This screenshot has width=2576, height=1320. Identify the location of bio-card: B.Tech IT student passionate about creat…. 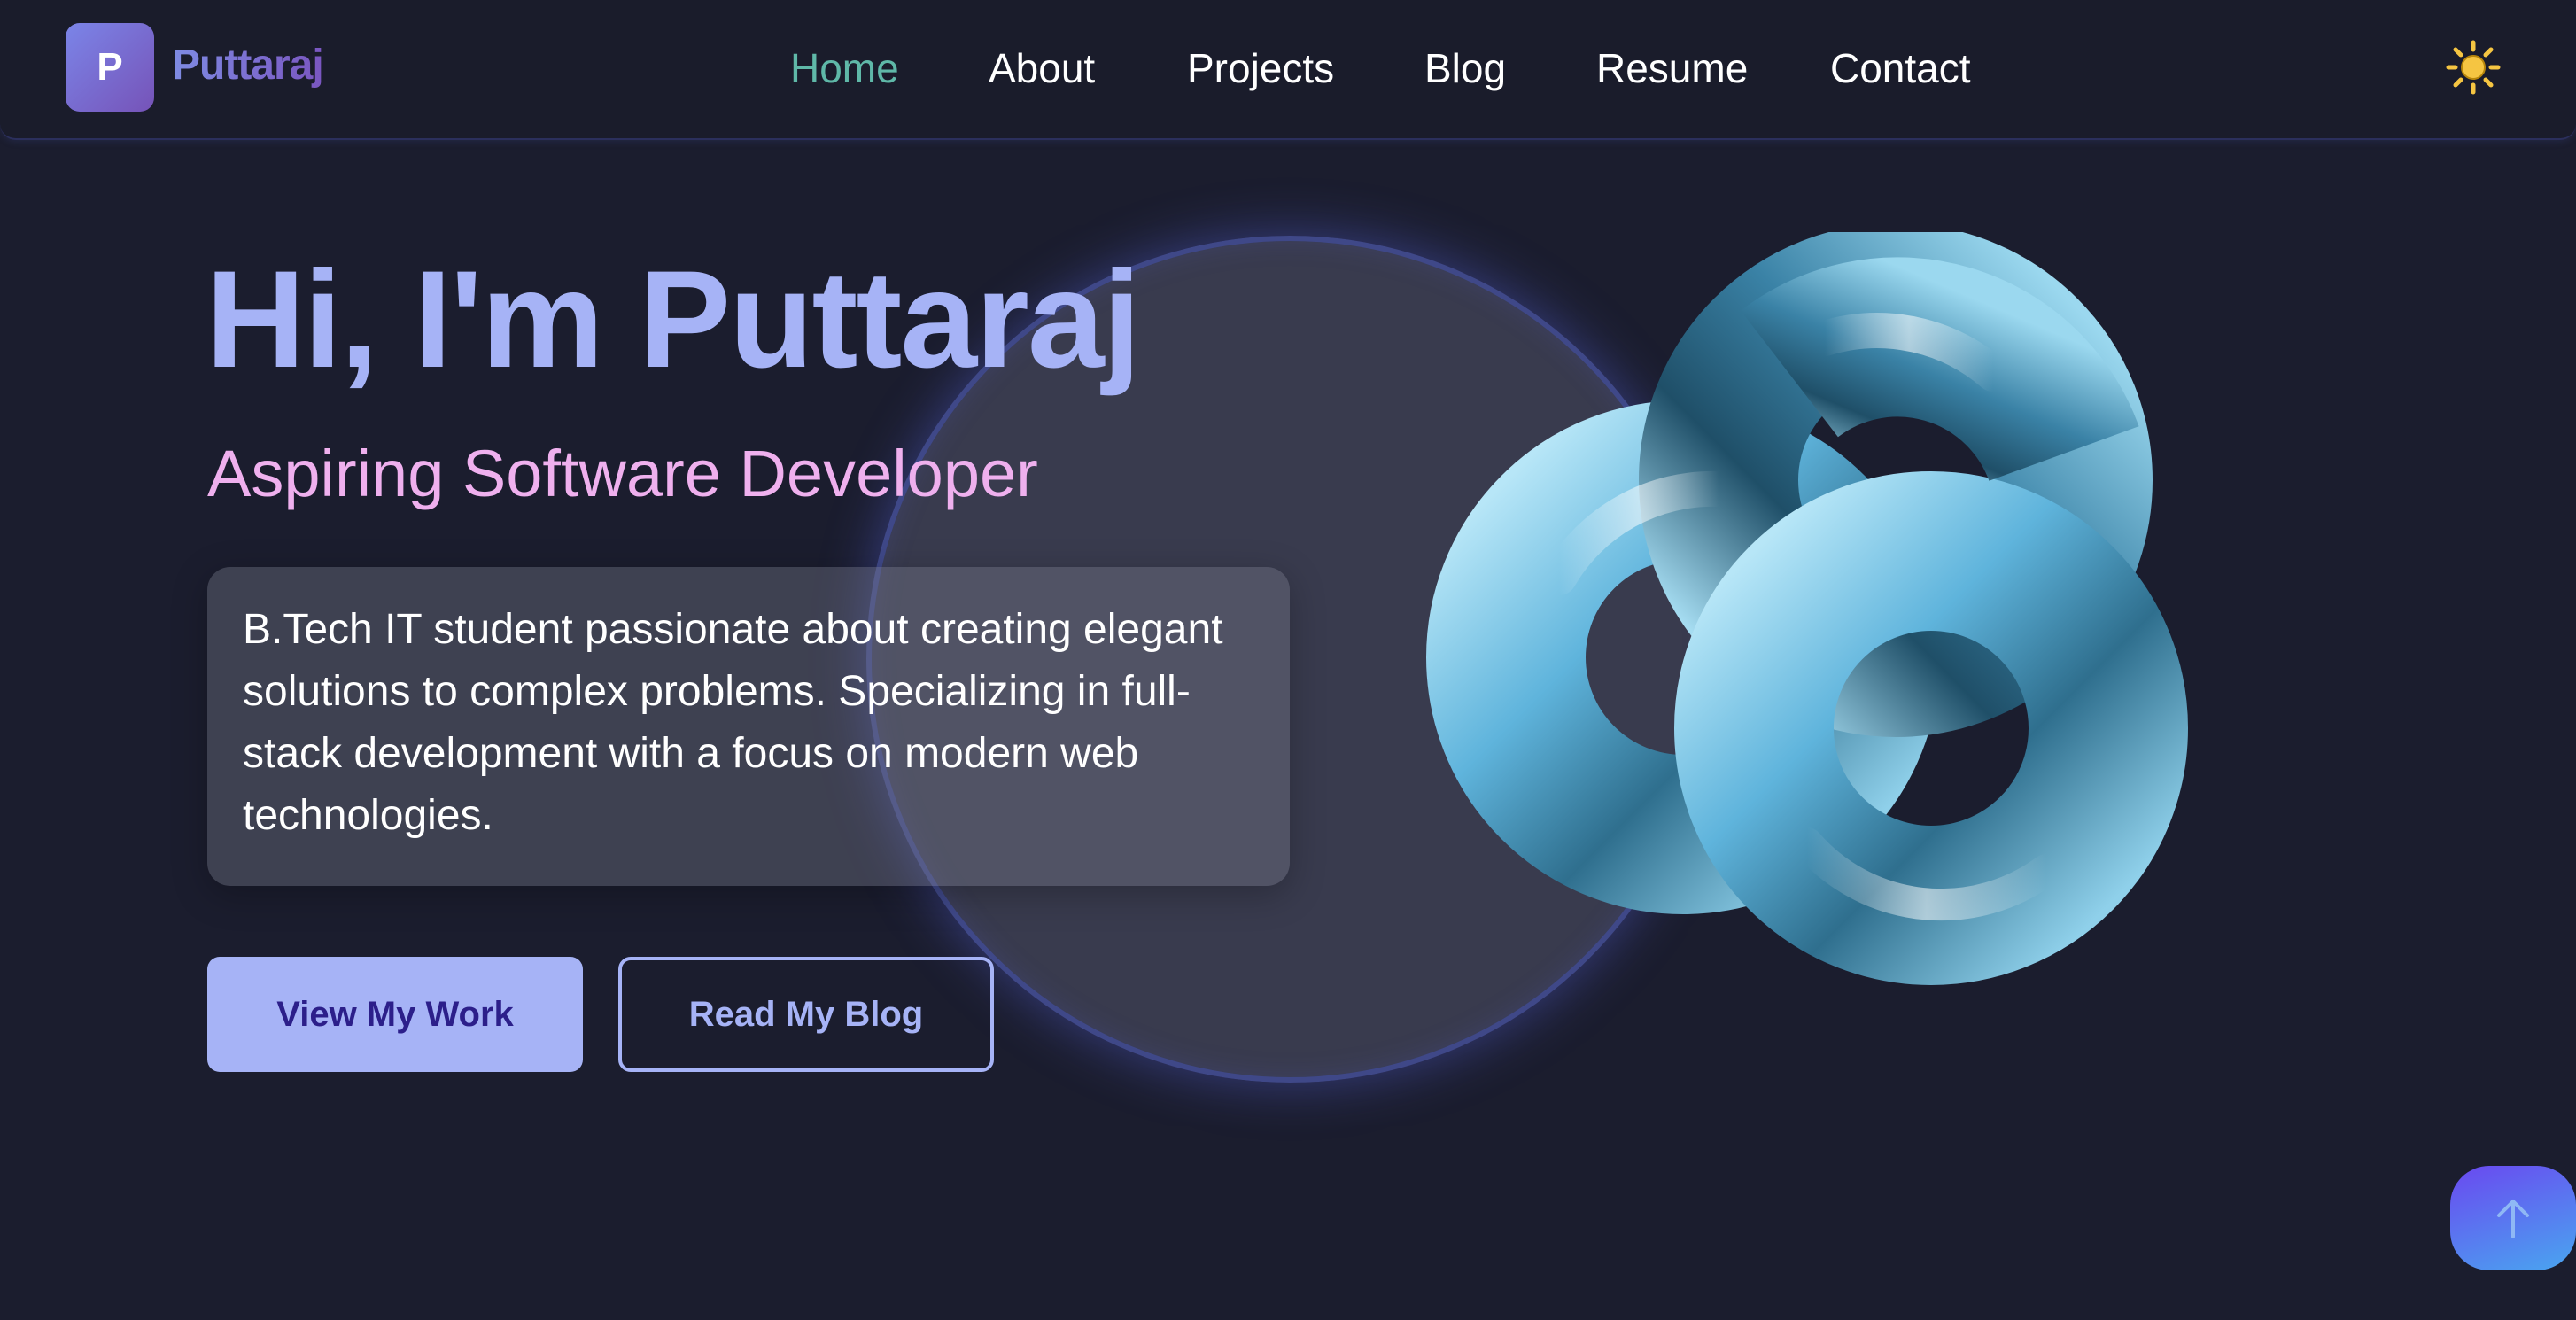
(748, 727).